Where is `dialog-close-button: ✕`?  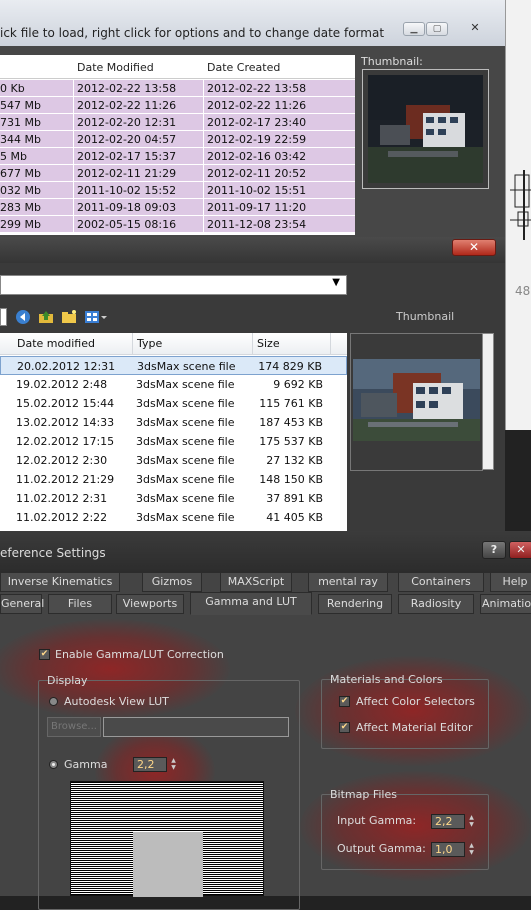
dialog-close-button: ✕ is located at coordinates (474, 247).